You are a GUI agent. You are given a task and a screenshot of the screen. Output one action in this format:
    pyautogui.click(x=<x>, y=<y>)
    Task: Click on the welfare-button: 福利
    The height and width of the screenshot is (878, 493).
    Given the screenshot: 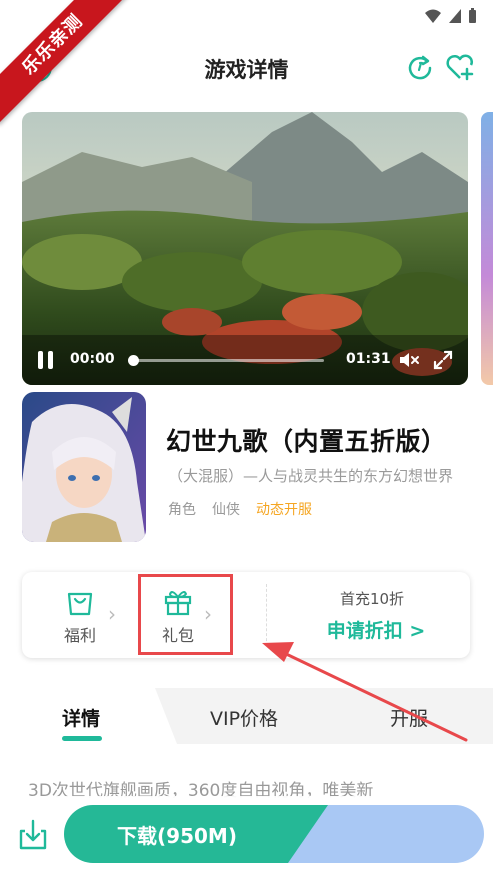 What is the action you would take?
    pyautogui.click(x=80, y=616)
    